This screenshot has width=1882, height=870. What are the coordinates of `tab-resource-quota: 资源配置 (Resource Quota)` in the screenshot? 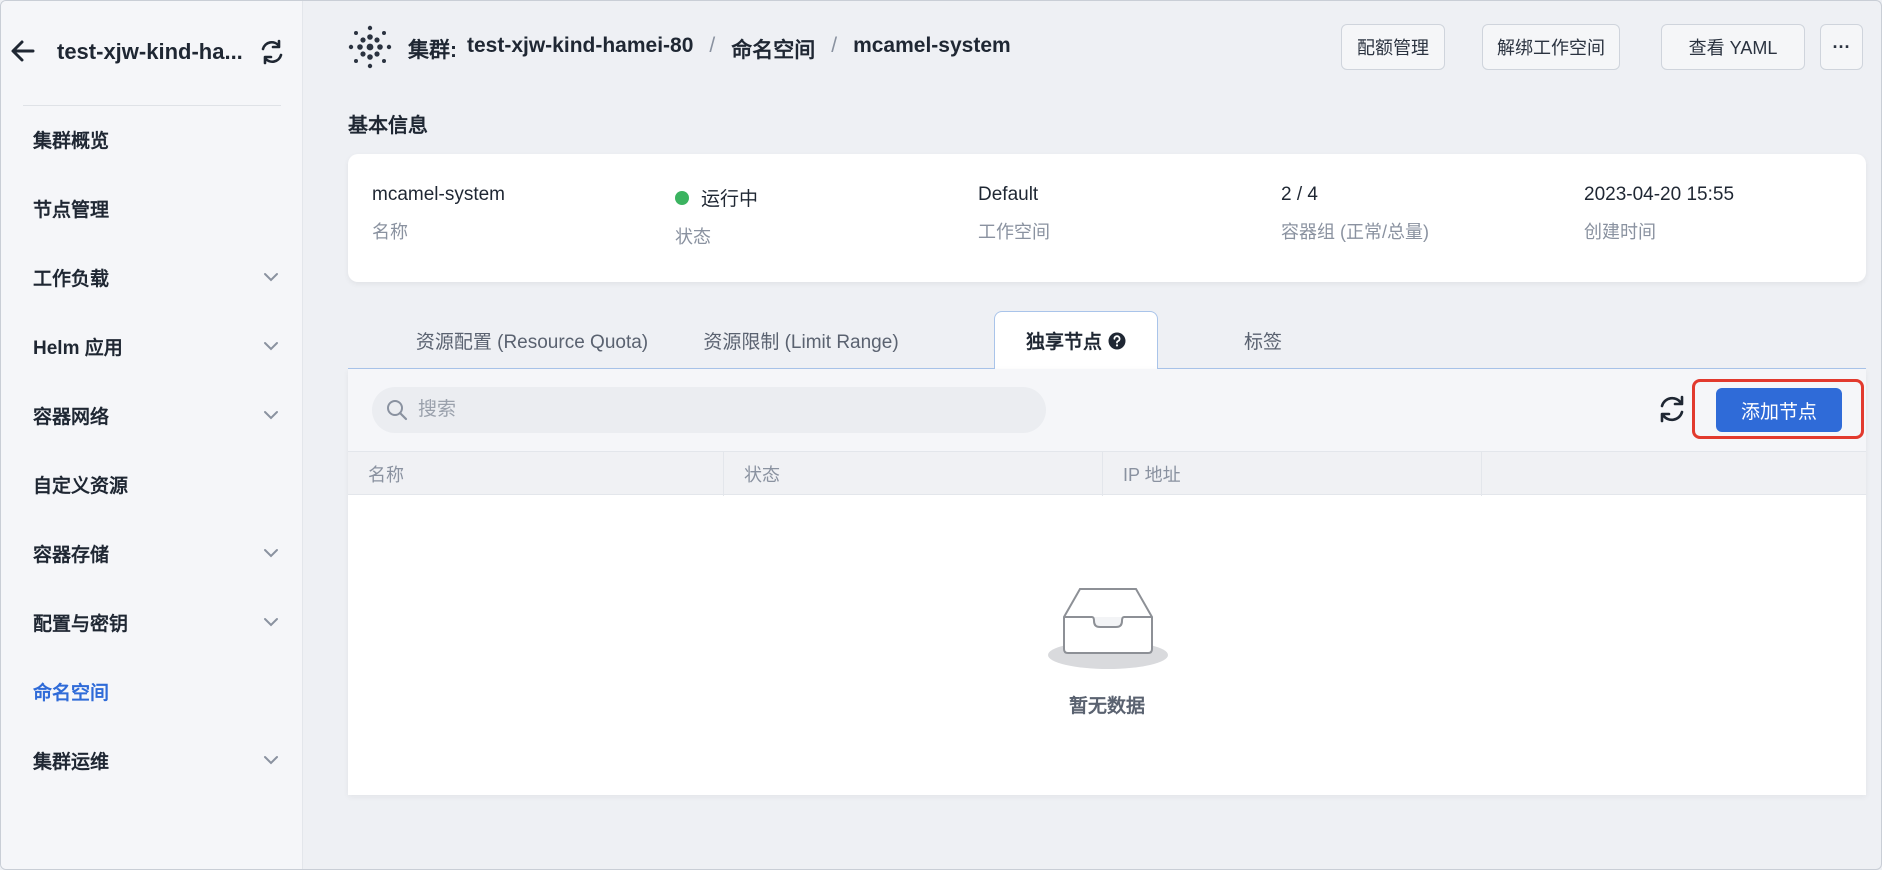 It's located at (532, 340).